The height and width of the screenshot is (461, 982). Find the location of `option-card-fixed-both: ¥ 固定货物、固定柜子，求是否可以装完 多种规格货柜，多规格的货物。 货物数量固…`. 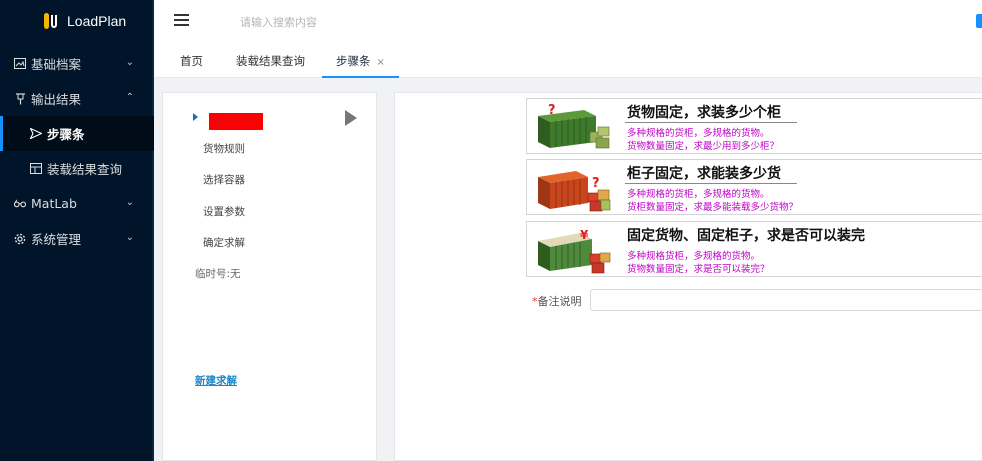

option-card-fixed-both: ¥ 固定货物、固定柜子，求是否可以装完 多种规格货柜，多规格的货物。 货物数量固… is located at coordinates (754, 249).